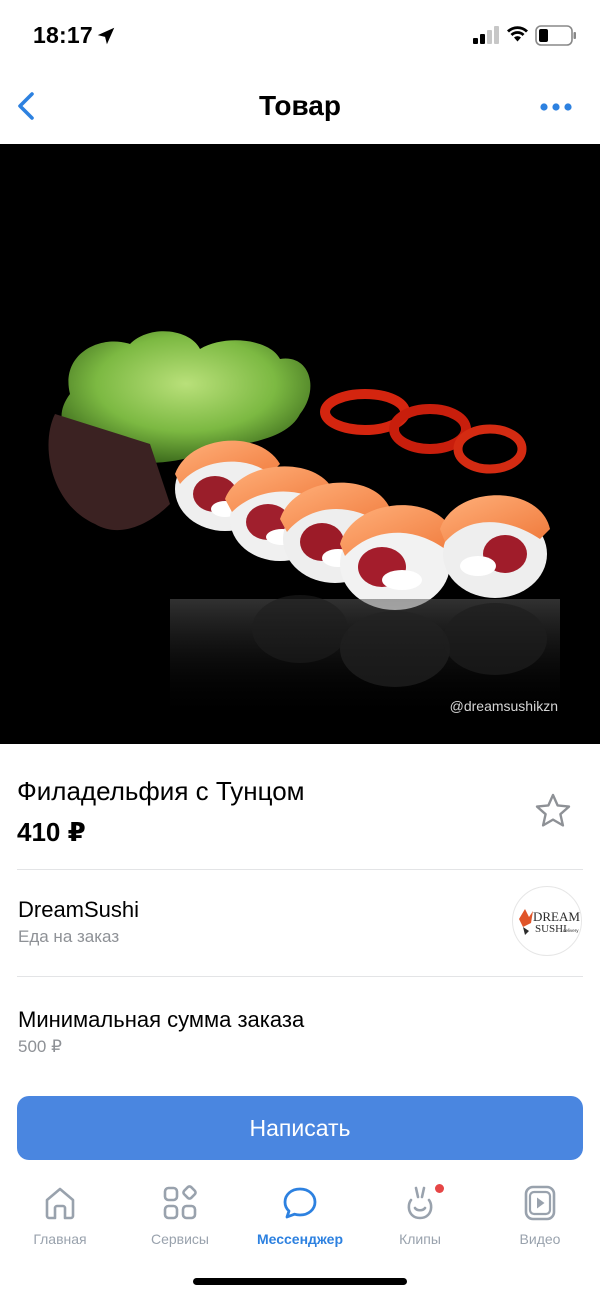  I want to click on tab-messenger: Мессенджер, so click(300, 1219).